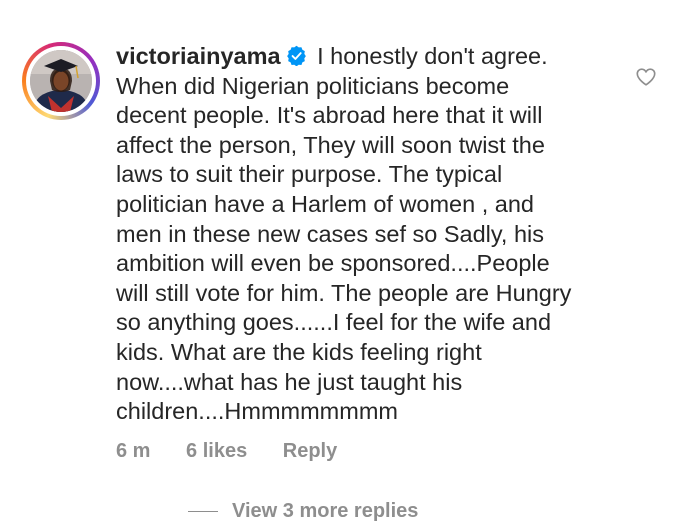 This screenshot has width=696, height=523. I want to click on divider-line, so click(203, 512).